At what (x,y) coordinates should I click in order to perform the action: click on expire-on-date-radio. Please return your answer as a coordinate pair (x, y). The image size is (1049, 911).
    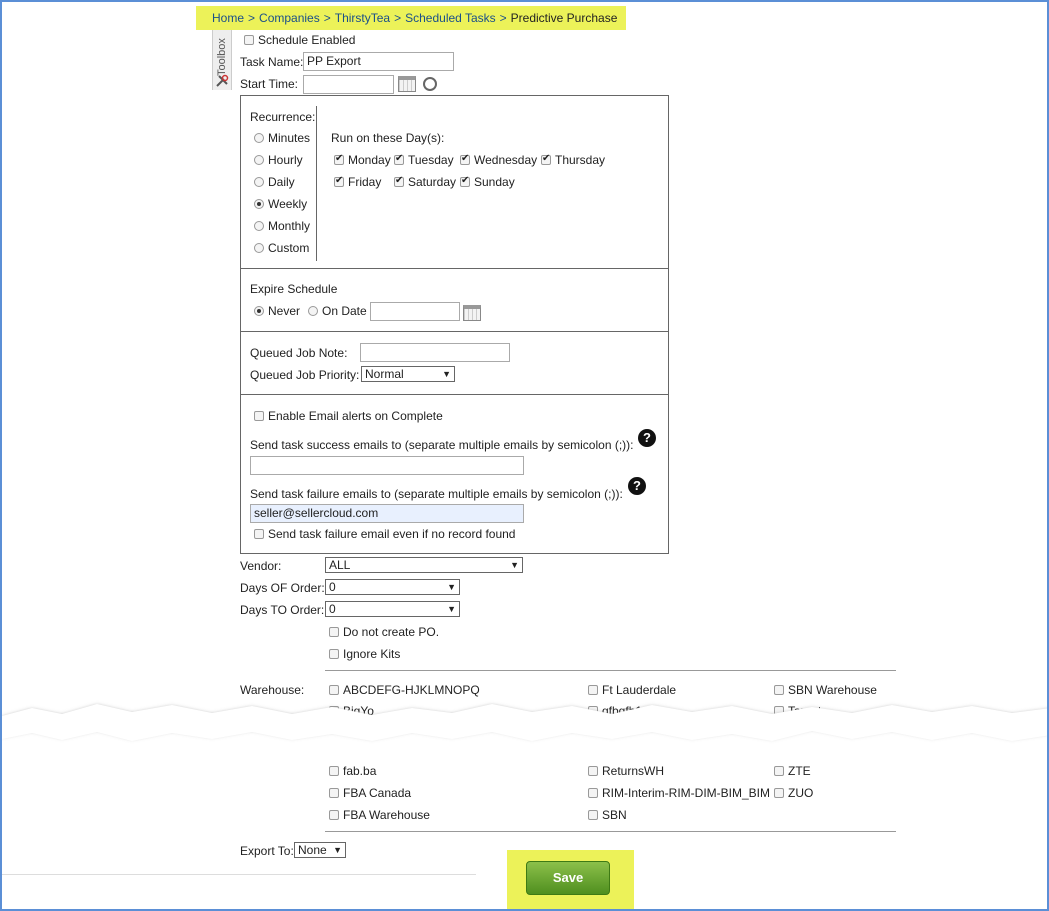
    Looking at the image, I should click on (313, 311).